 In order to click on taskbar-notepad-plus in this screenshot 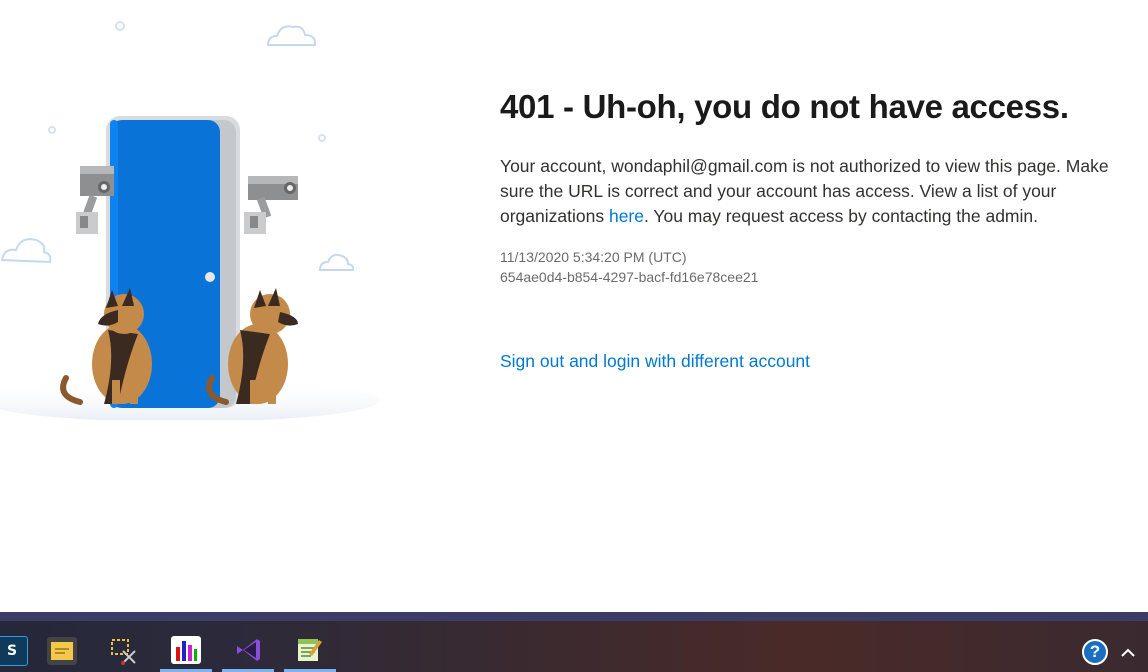, I will do `click(310, 651)`.